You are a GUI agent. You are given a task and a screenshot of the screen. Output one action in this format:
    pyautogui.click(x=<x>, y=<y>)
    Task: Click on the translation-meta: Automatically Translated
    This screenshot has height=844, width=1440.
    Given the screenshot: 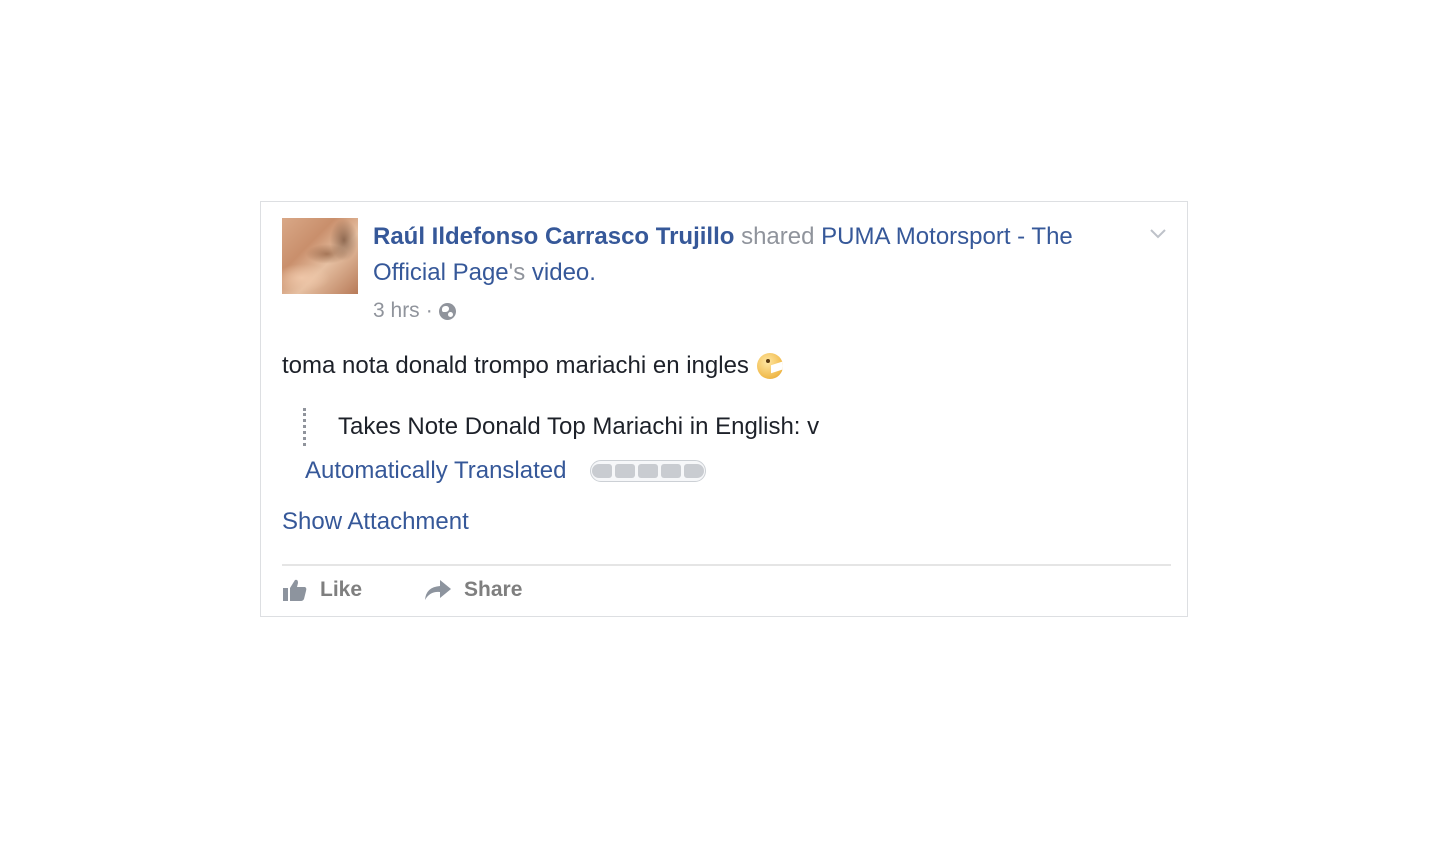 What is the action you would take?
    pyautogui.click(x=506, y=471)
    